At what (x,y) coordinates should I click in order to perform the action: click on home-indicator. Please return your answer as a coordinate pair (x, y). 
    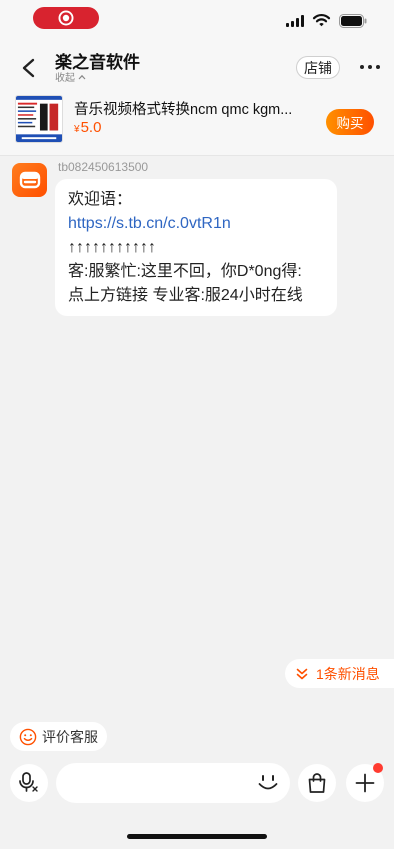
    Looking at the image, I should click on (197, 836).